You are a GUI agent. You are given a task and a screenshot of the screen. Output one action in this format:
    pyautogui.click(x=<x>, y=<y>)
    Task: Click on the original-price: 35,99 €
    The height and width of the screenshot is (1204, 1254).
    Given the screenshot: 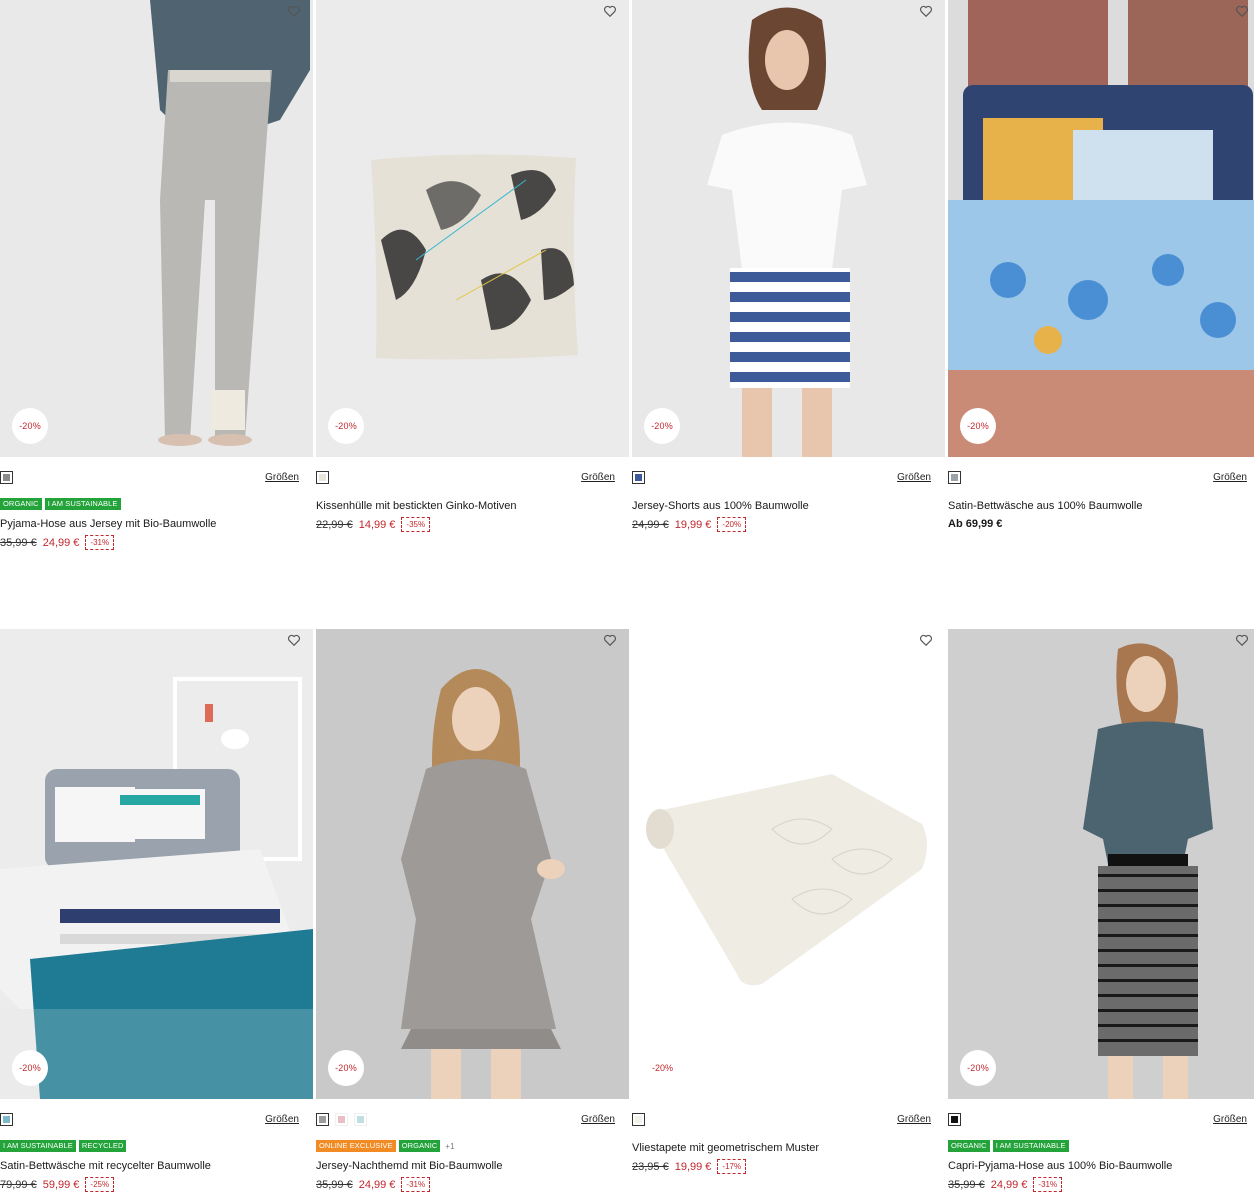 What is the action you would take?
    pyautogui.click(x=334, y=1184)
    